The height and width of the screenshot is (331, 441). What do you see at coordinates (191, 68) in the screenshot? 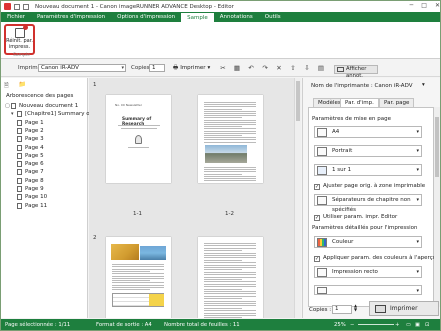
I see `print-dropdown-button: 🖶 Imprimer ▾` at bounding box center [191, 68].